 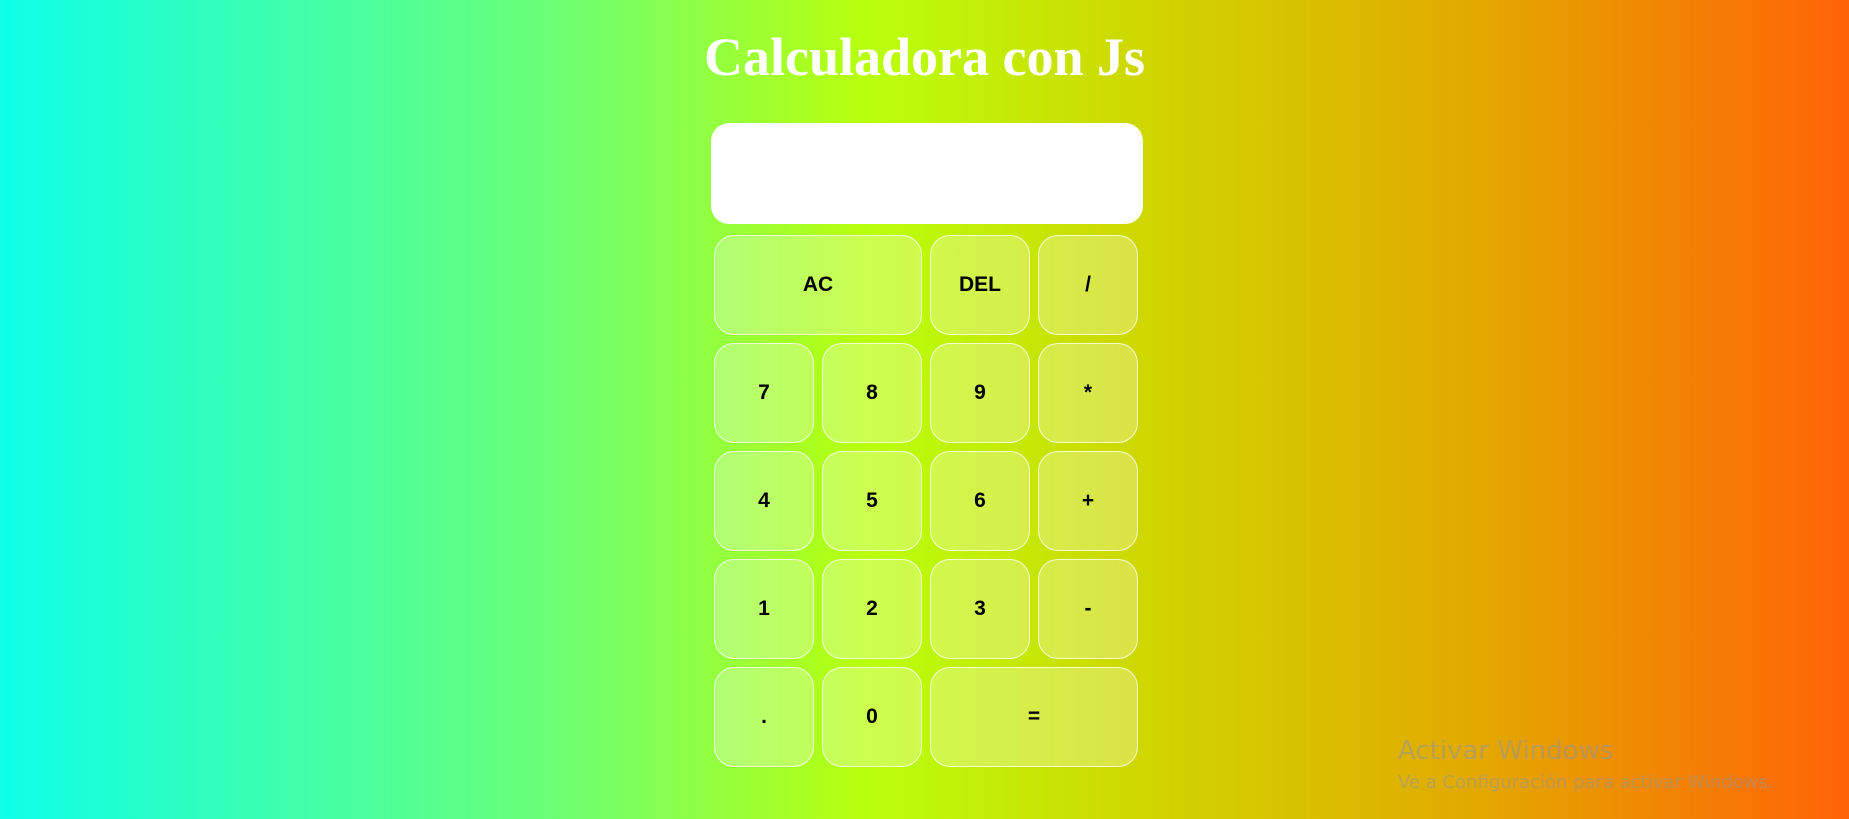 What do you see at coordinates (1506, 751) in the screenshot?
I see `watermark-title: Activar Windows` at bounding box center [1506, 751].